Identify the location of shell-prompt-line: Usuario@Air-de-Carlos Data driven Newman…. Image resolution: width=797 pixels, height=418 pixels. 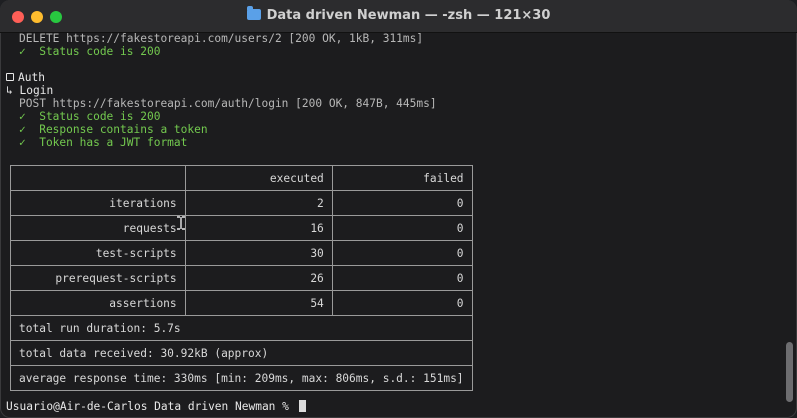
(156, 406).